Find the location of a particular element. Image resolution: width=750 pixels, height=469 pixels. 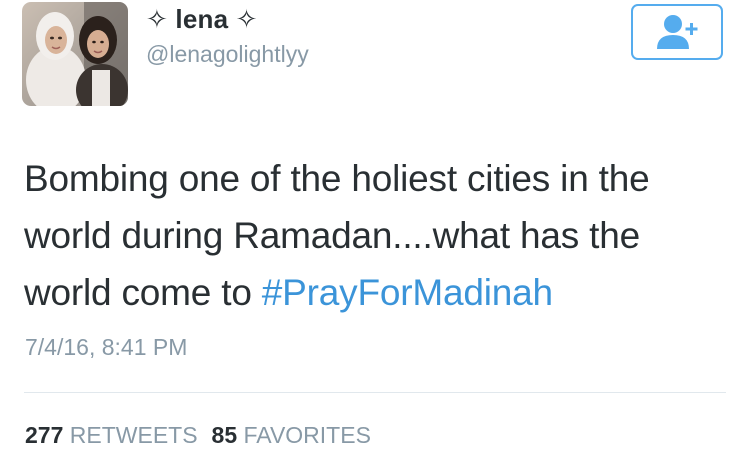

favorites-stat: 85 FAVORITES is located at coordinates (291, 435).